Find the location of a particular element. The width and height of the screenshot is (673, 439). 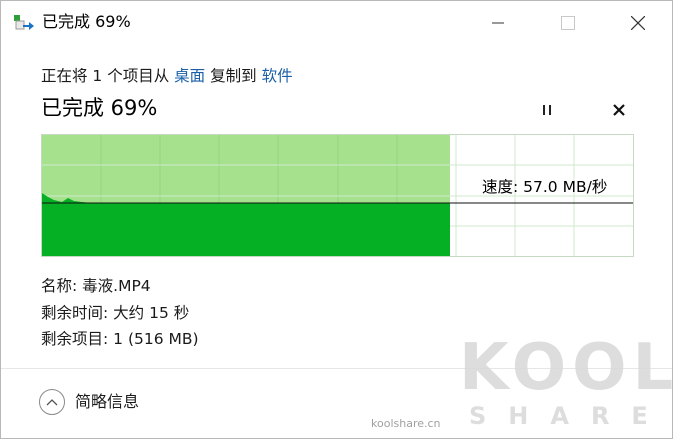

window-title: 已完成 69% is located at coordinates (86, 21).